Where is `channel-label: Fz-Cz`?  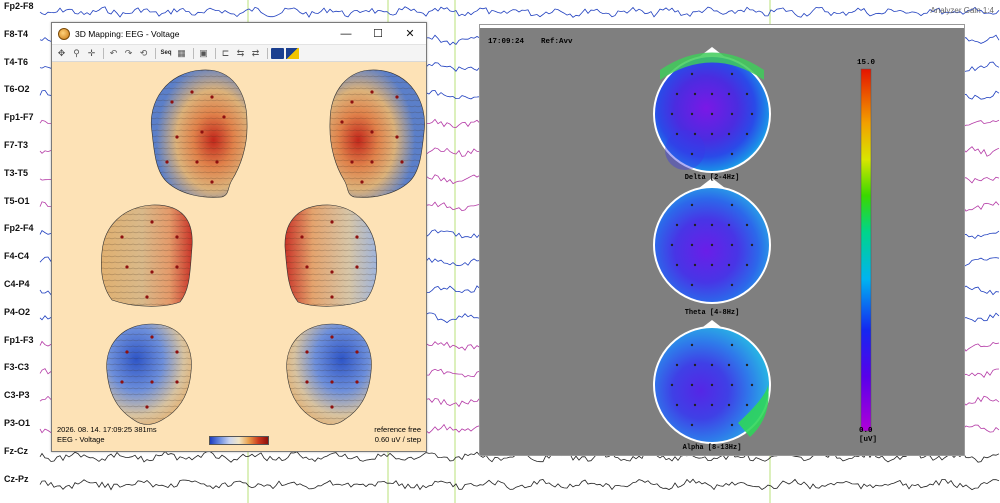
channel-label: Fz-Cz is located at coordinates (16, 451).